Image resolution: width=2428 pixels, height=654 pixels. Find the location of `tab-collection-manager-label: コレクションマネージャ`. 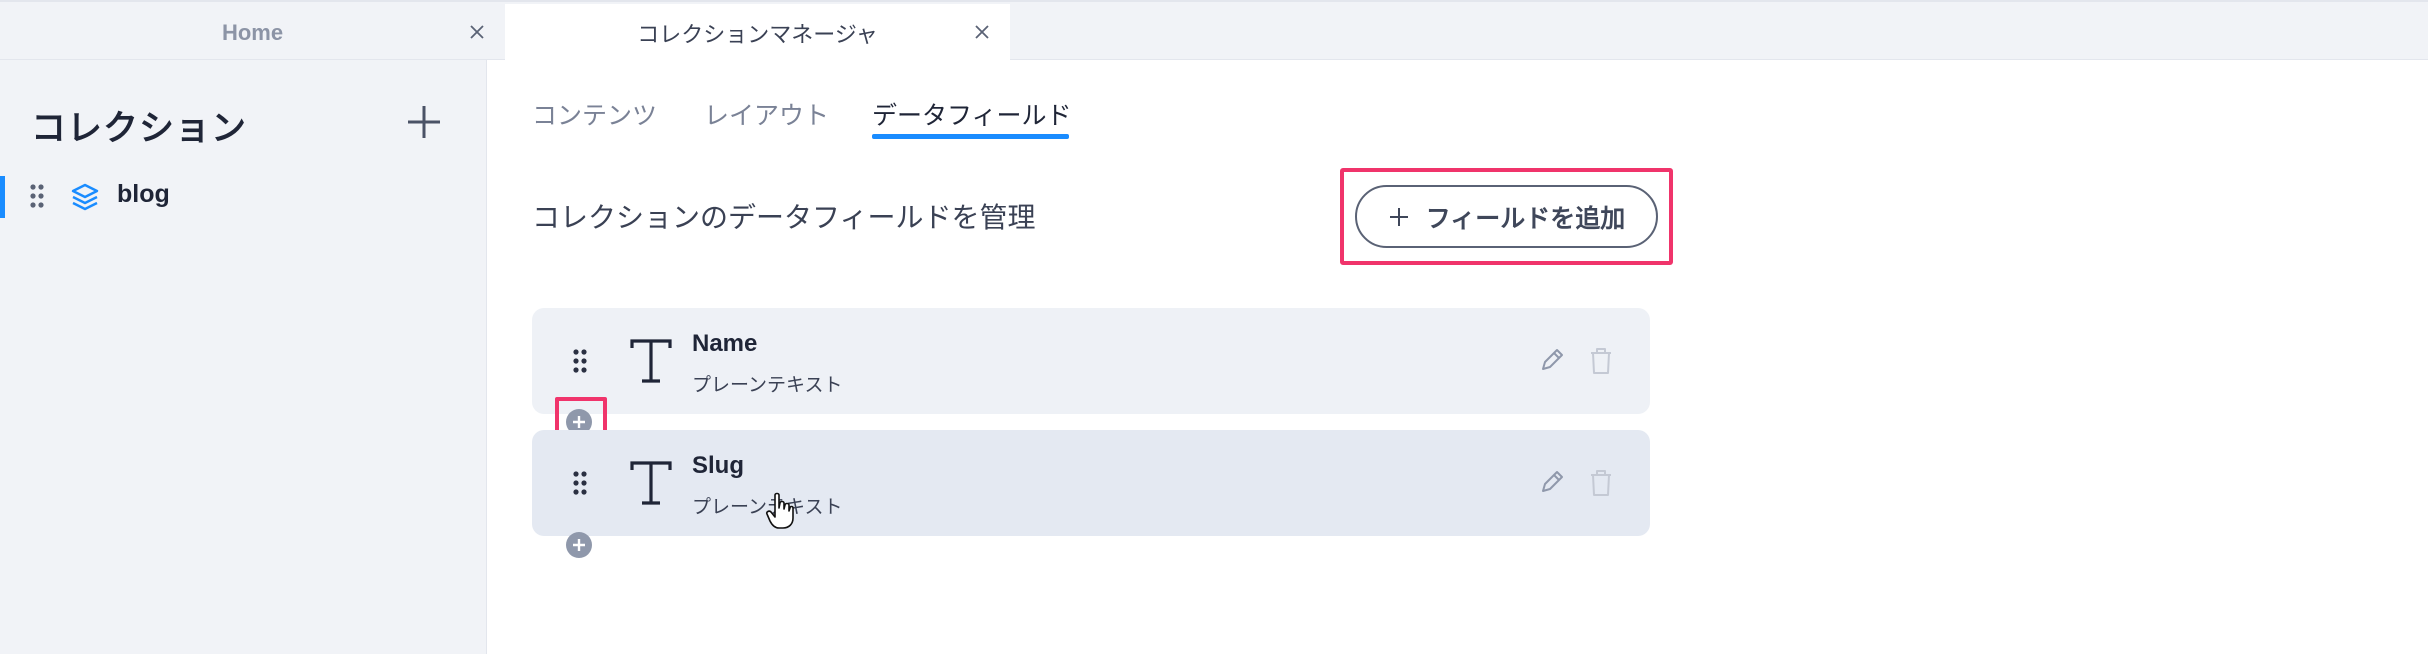

tab-collection-manager-label: コレクションマネージャ is located at coordinates (757, 35).